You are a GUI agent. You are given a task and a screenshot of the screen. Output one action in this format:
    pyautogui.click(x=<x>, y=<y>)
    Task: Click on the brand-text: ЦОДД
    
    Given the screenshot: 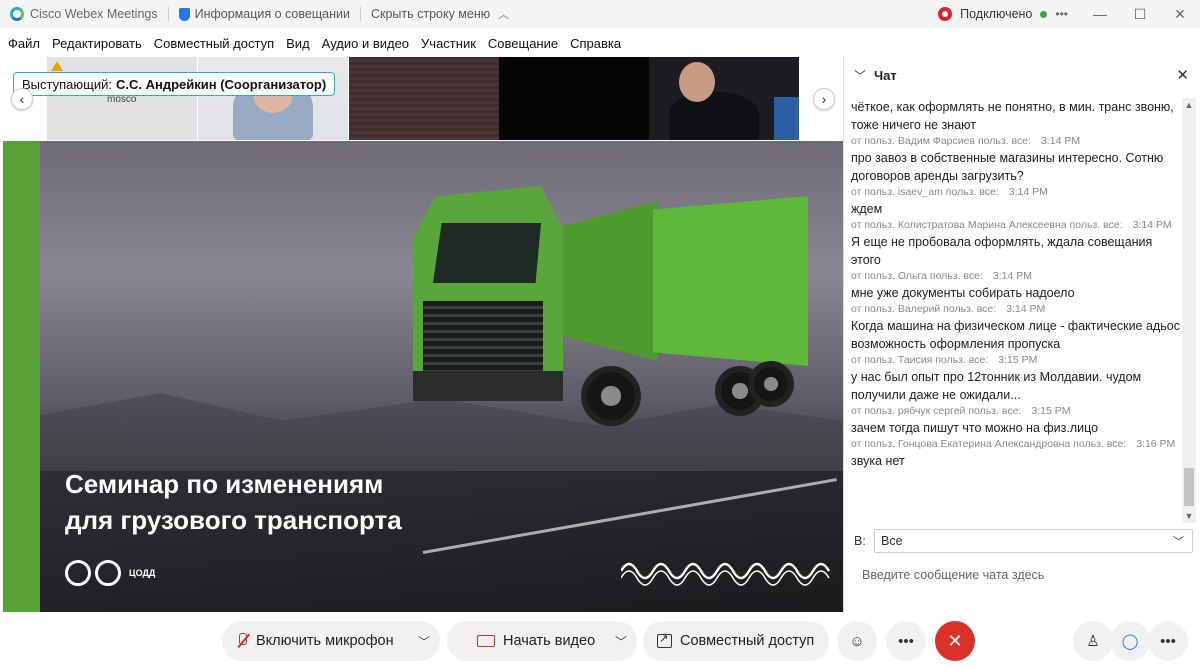 What is the action you would take?
    pyautogui.click(x=142, y=573)
    